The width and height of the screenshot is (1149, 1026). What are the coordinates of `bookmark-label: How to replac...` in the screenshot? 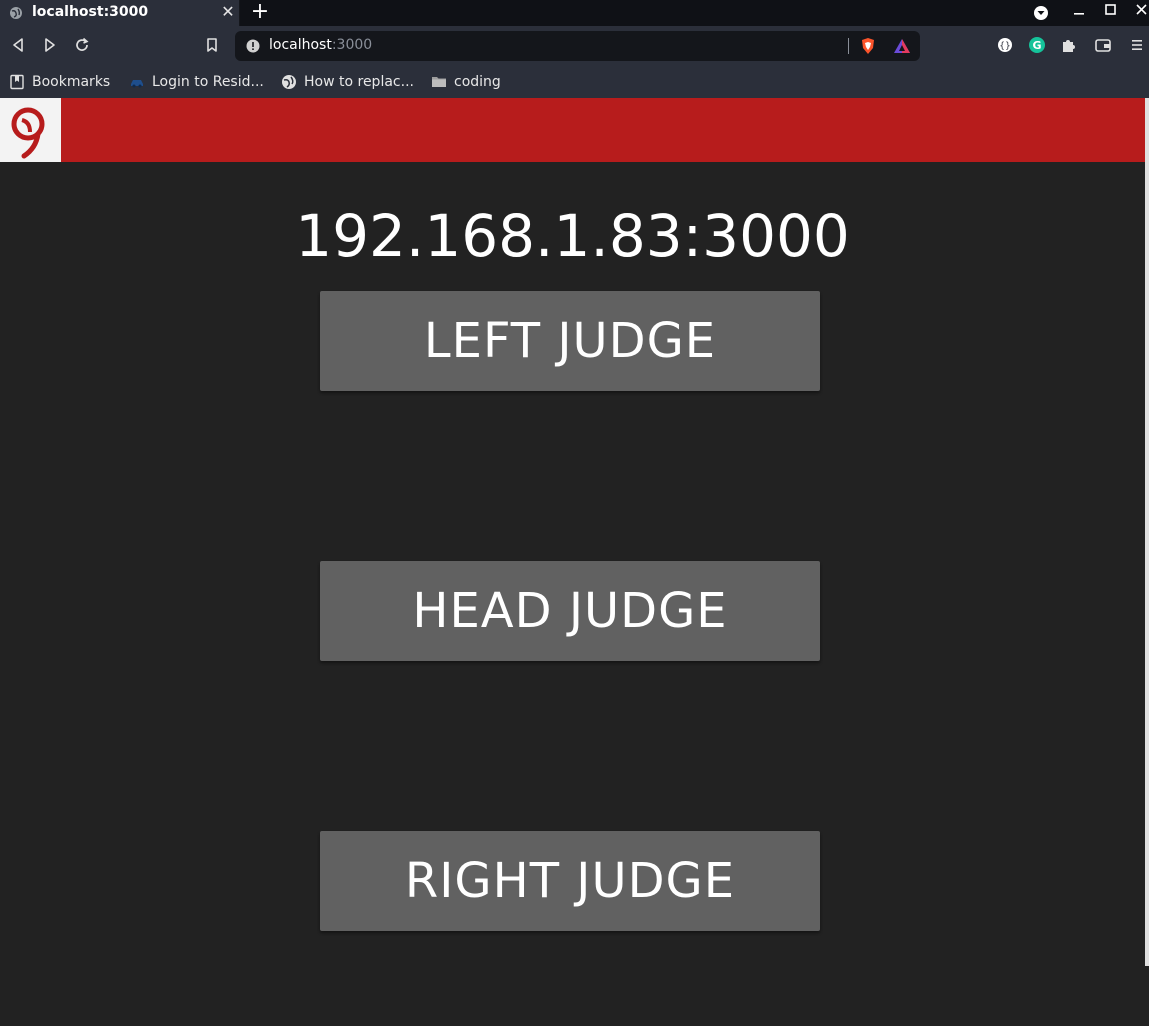 It's located at (359, 82).